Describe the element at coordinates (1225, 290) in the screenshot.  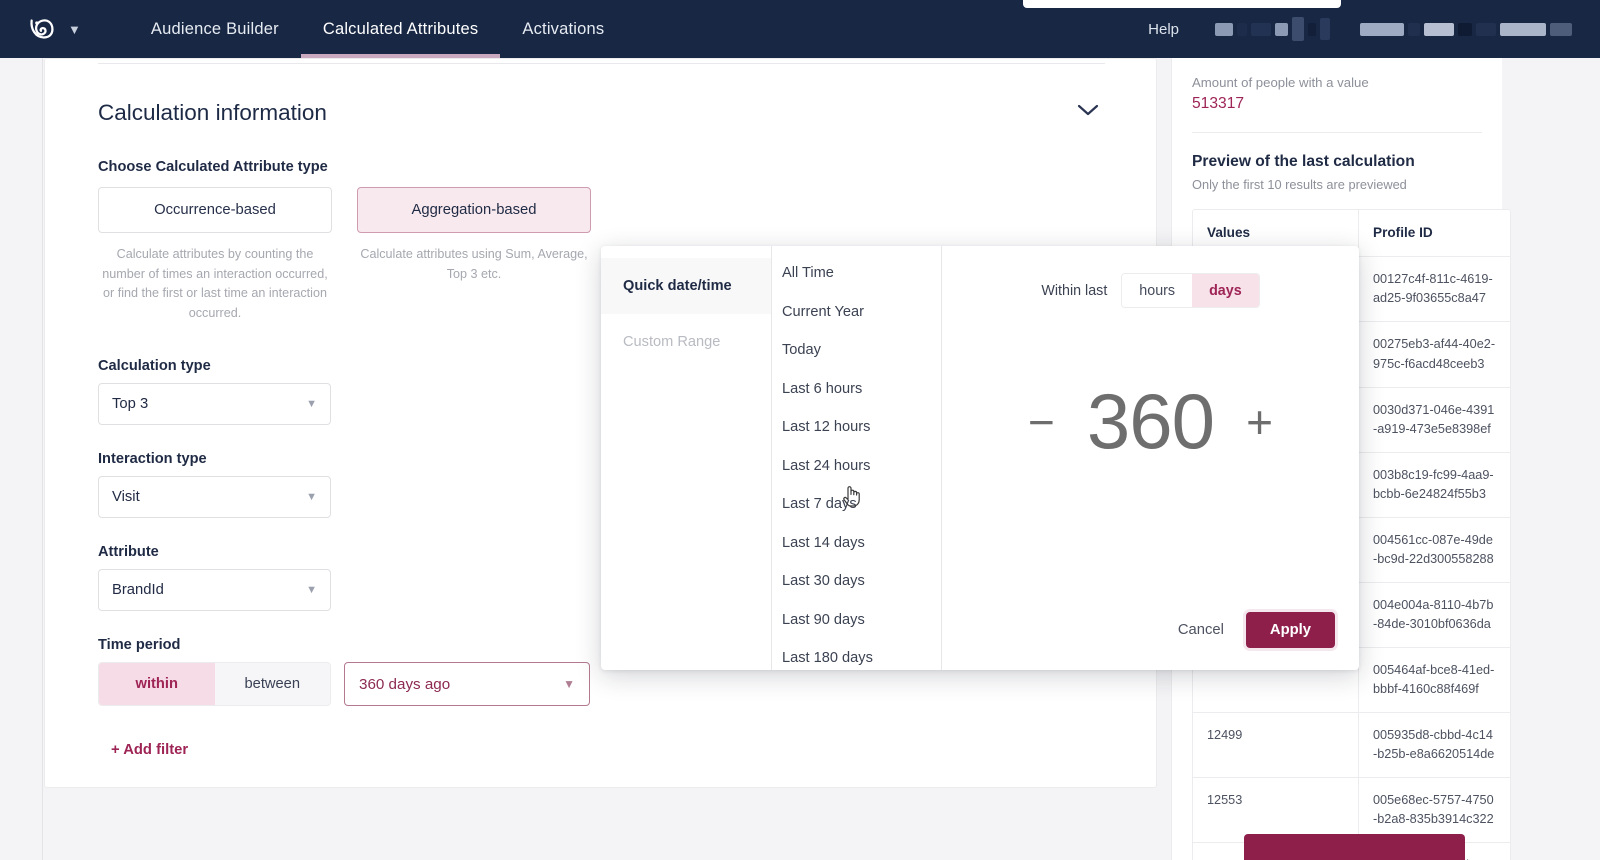
I see `unit-option-days: days` at that location.